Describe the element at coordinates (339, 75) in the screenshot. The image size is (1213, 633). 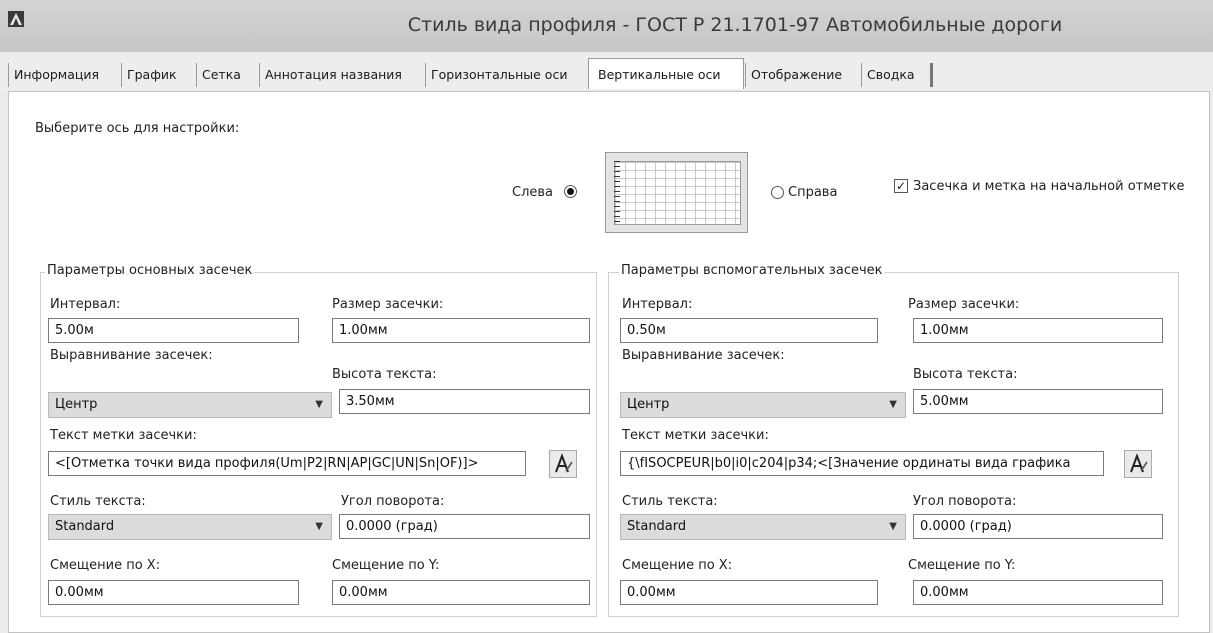
I see `tab-title-annotation: Аннотация названия` at that location.